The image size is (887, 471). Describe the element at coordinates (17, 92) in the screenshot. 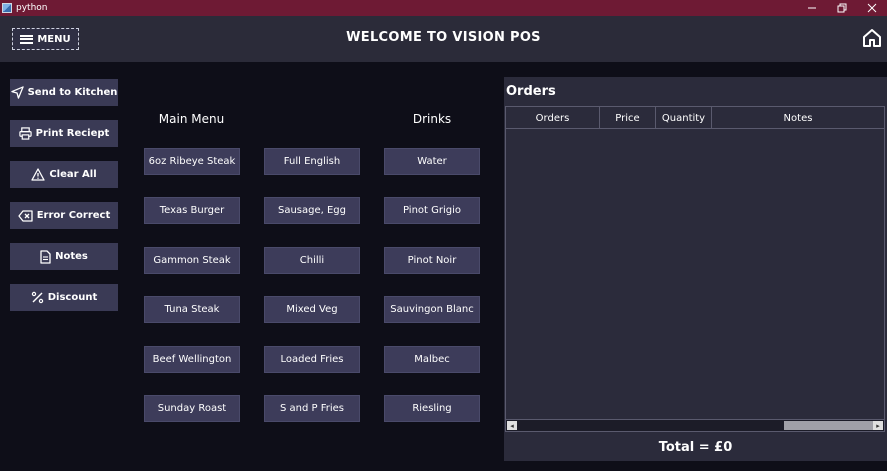

I see `send-icon` at that location.